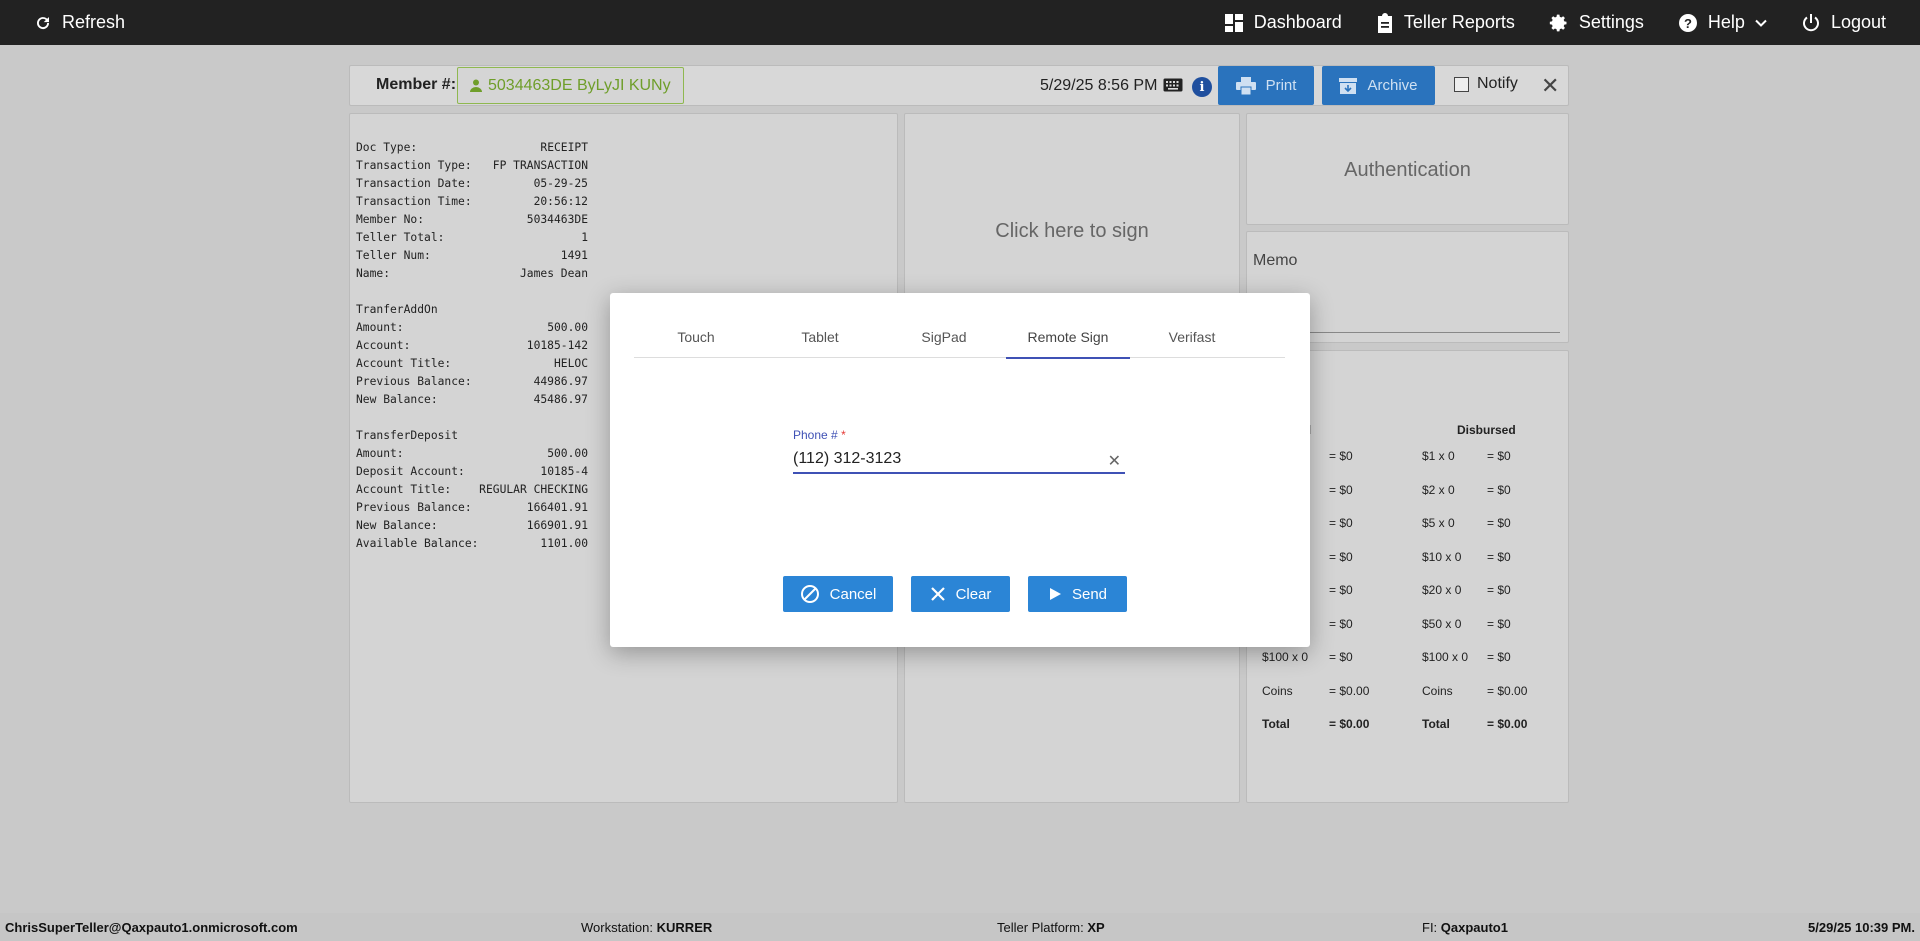 The image size is (1920, 941). Describe the element at coordinates (937, 594) in the screenshot. I see `close-icon` at that location.